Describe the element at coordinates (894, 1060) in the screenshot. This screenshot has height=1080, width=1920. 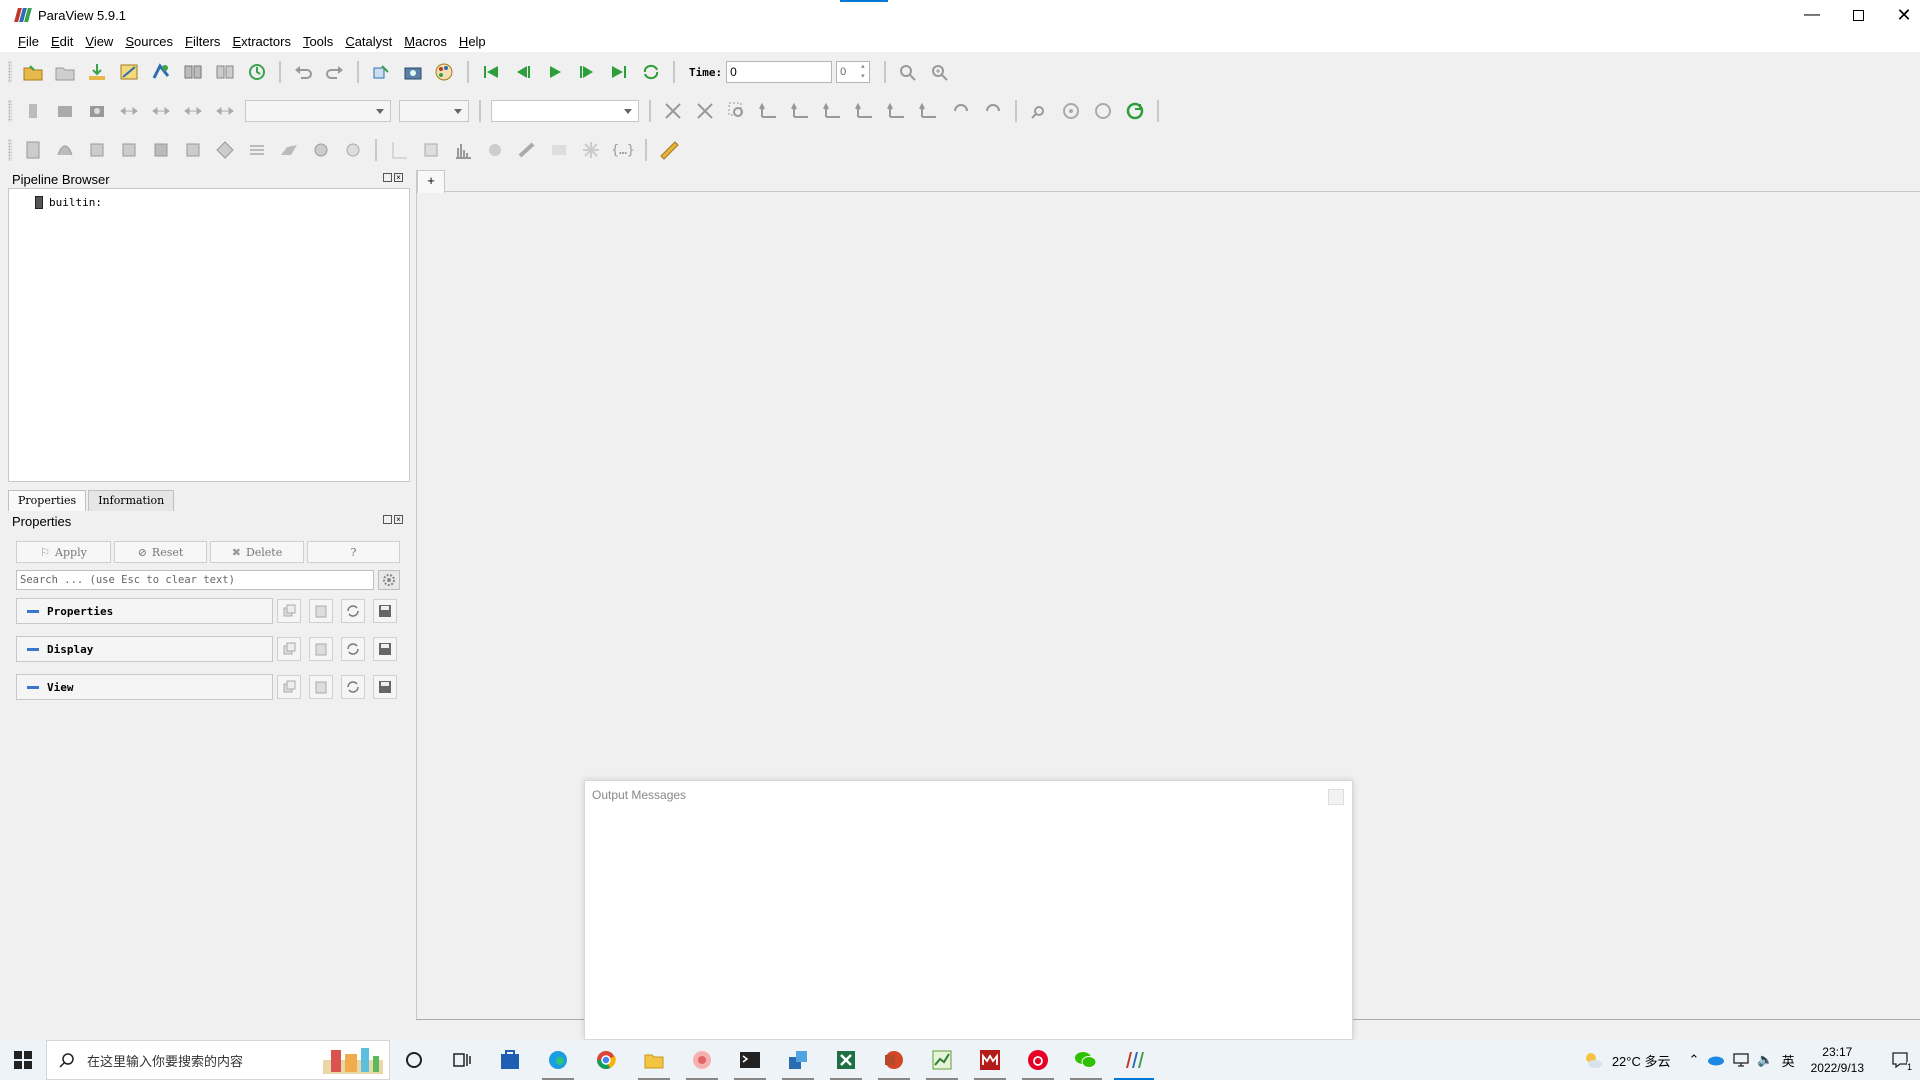
I see `taskbar-powerpoint-app` at that location.